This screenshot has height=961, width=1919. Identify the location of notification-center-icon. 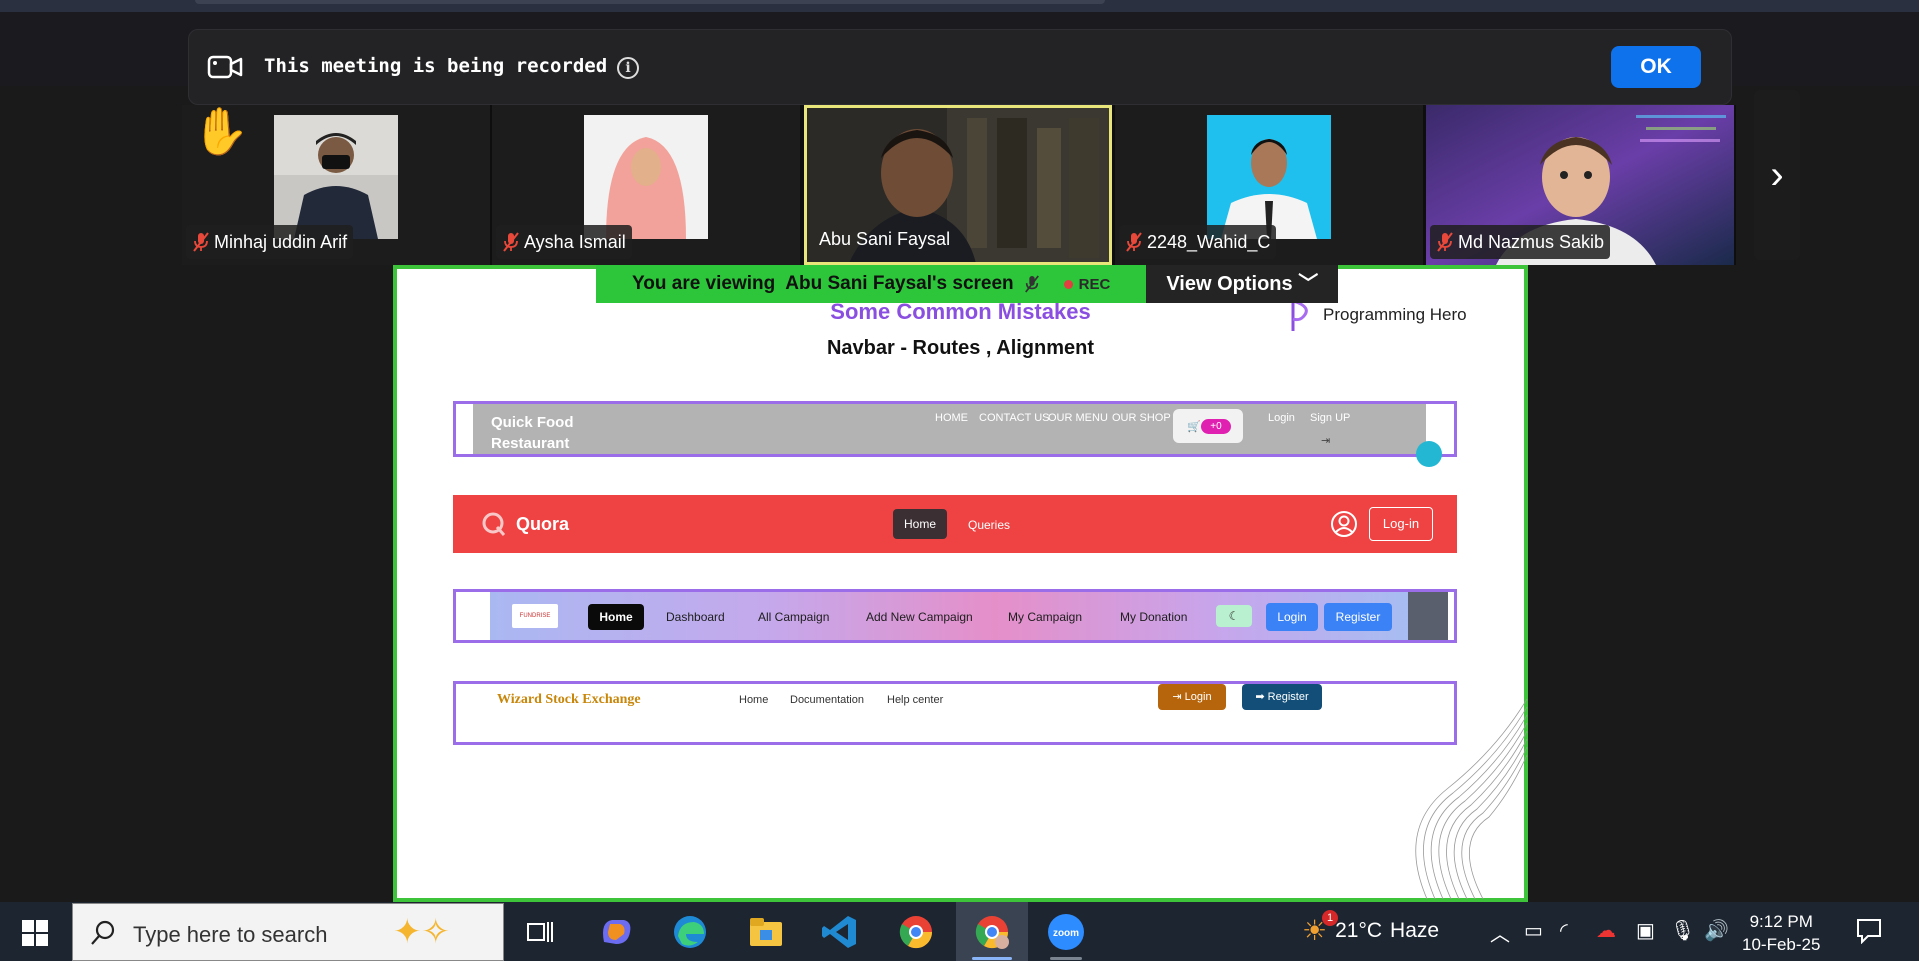
(1869, 931).